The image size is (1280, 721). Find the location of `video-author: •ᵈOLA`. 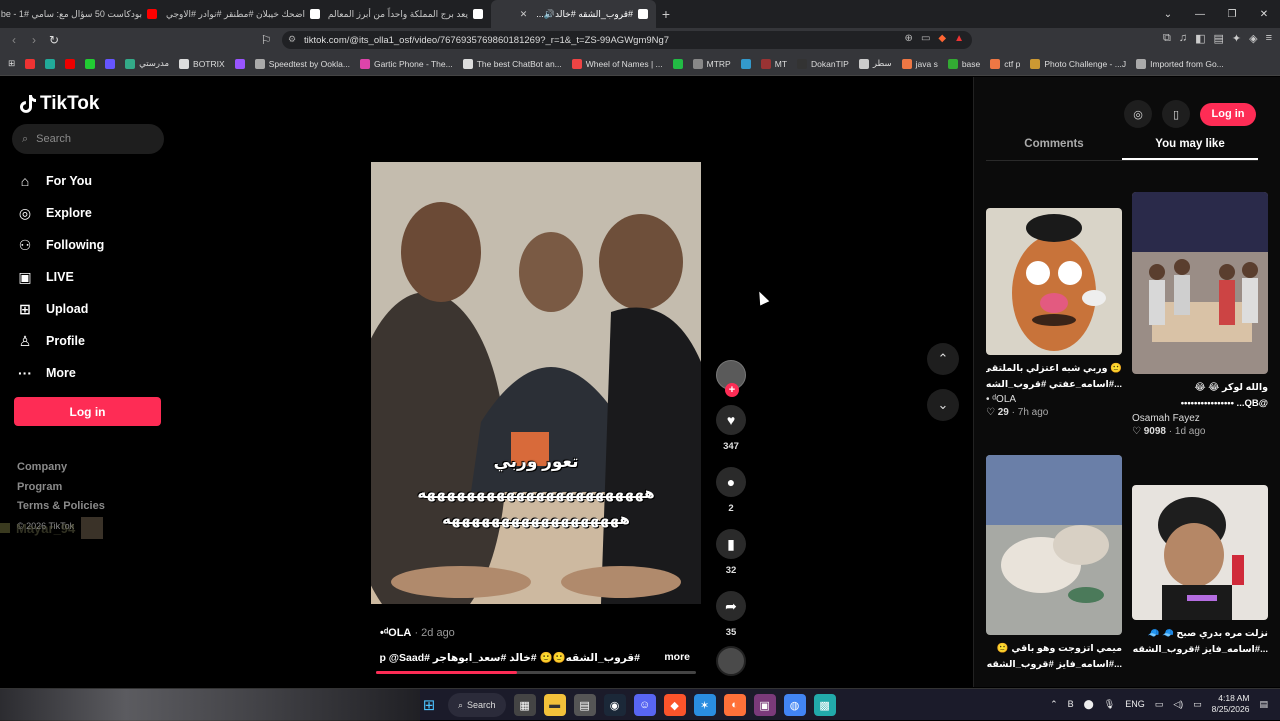

video-author: •ᵈOLA is located at coordinates (395, 633).